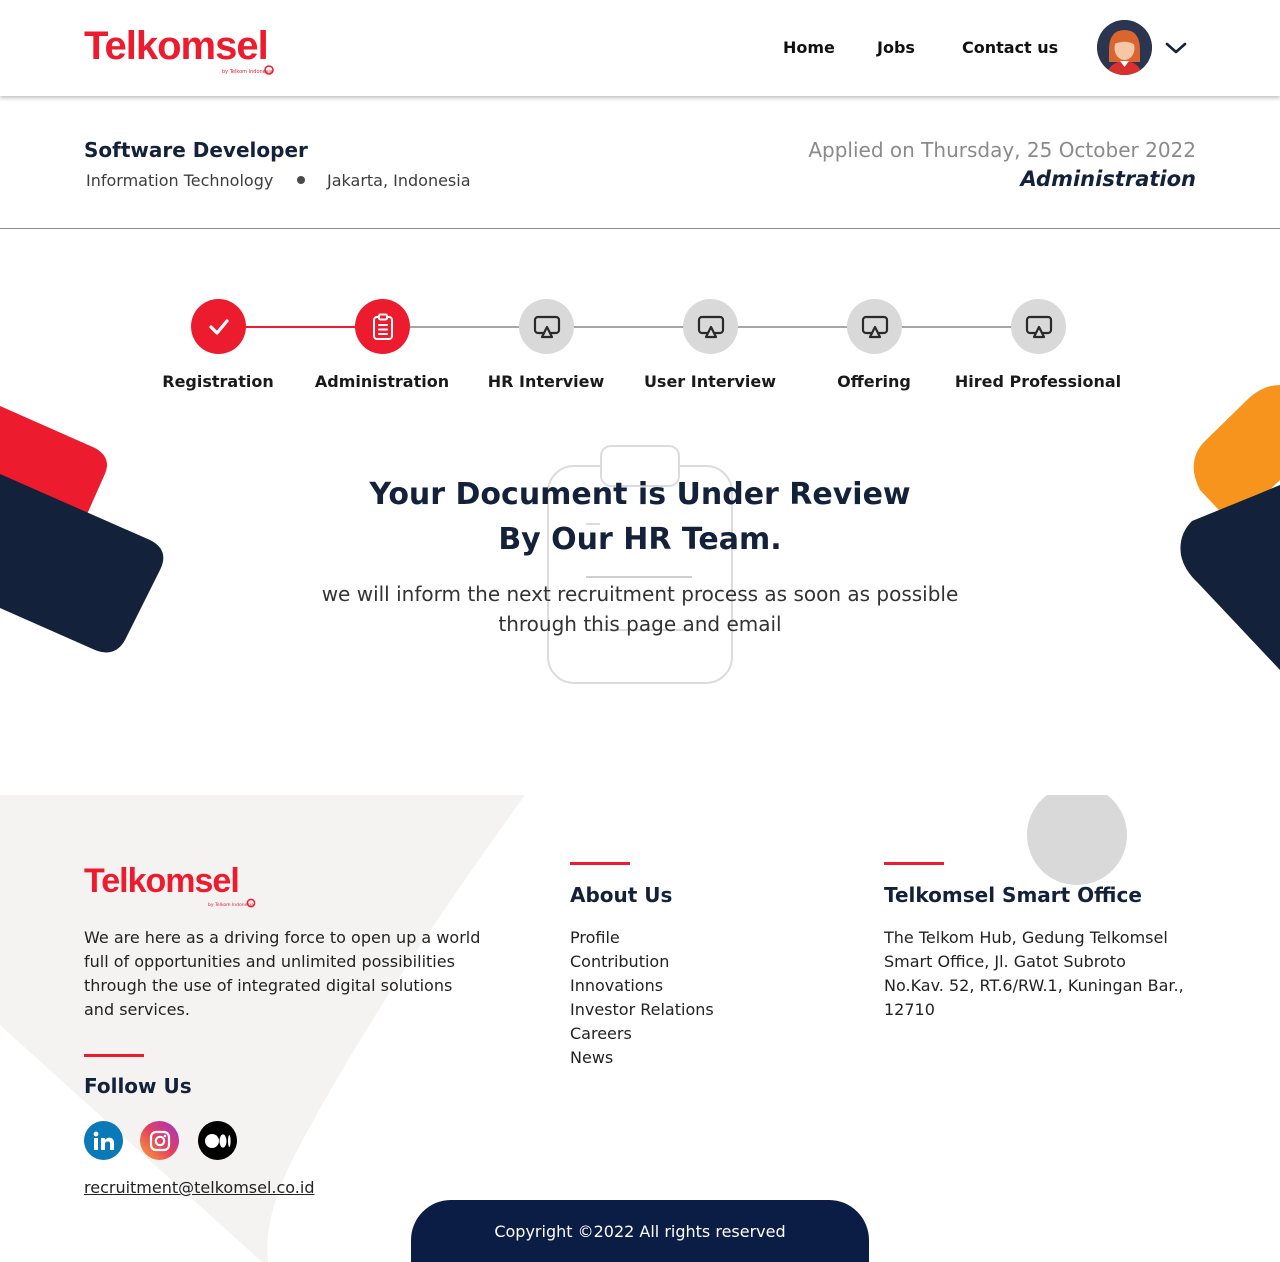 Image resolution: width=1280 pixels, height=1262 pixels. I want to click on left-decorative-shapes, so click(82, 529).